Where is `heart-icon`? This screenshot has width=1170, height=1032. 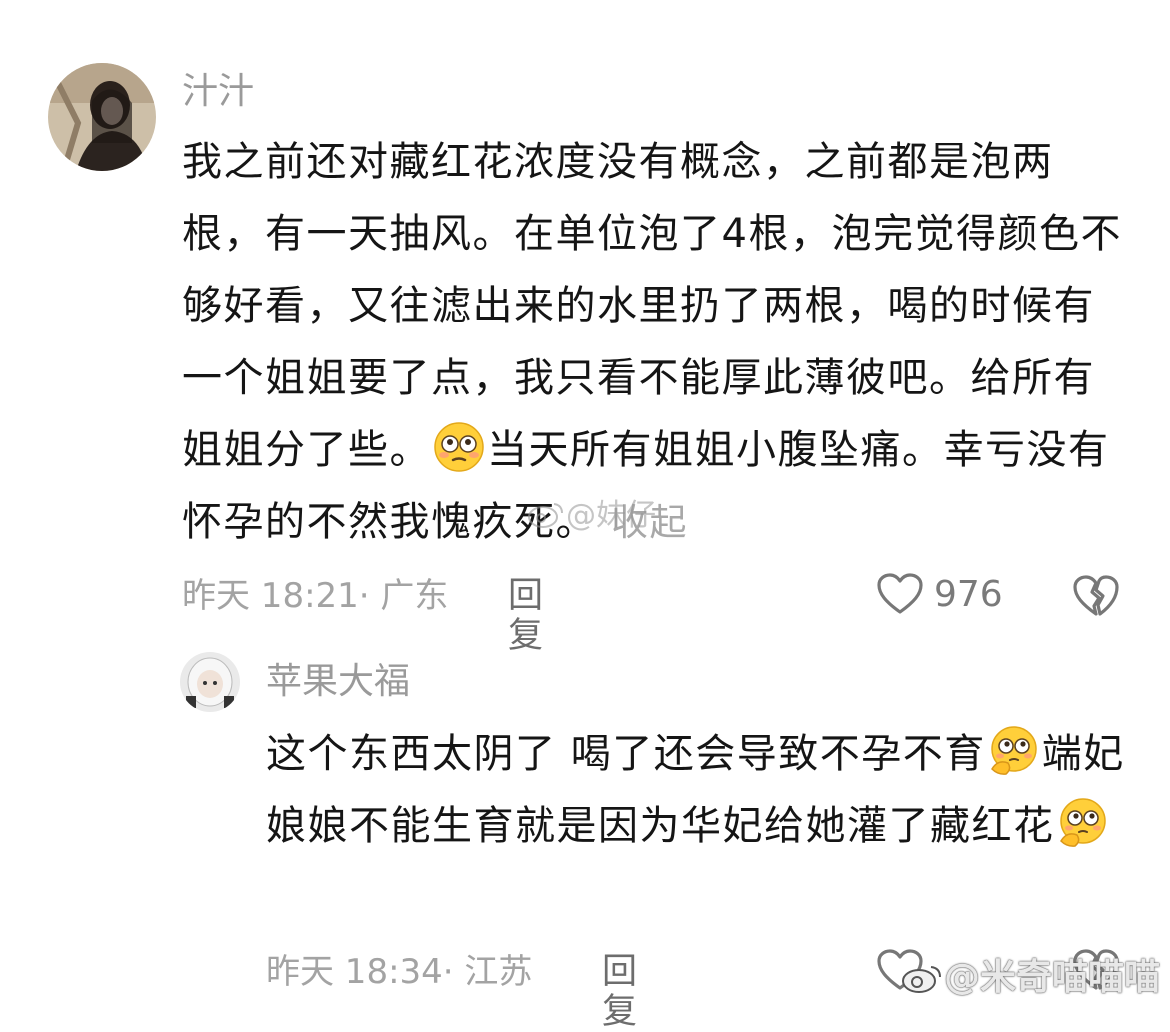 heart-icon is located at coordinates (900, 593).